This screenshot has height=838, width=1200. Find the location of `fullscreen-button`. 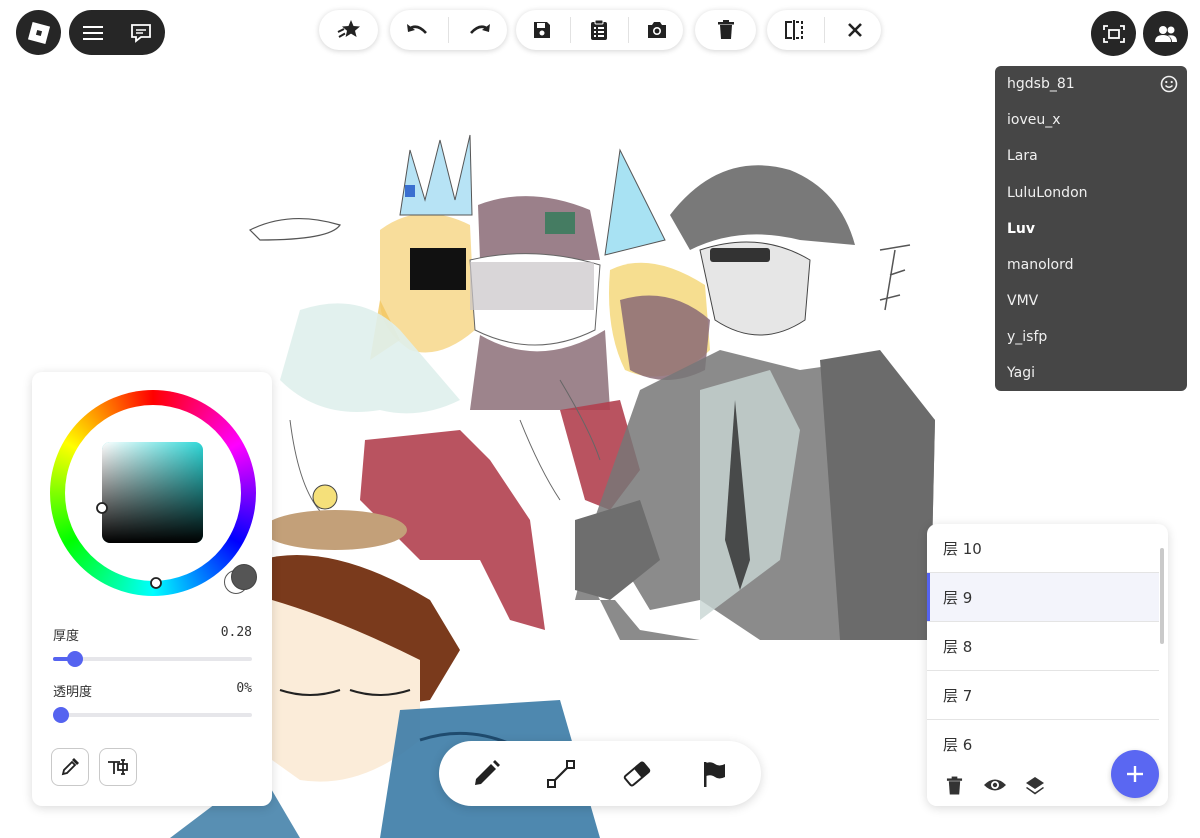

fullscreen-button is located at coordinates (1113, 33).